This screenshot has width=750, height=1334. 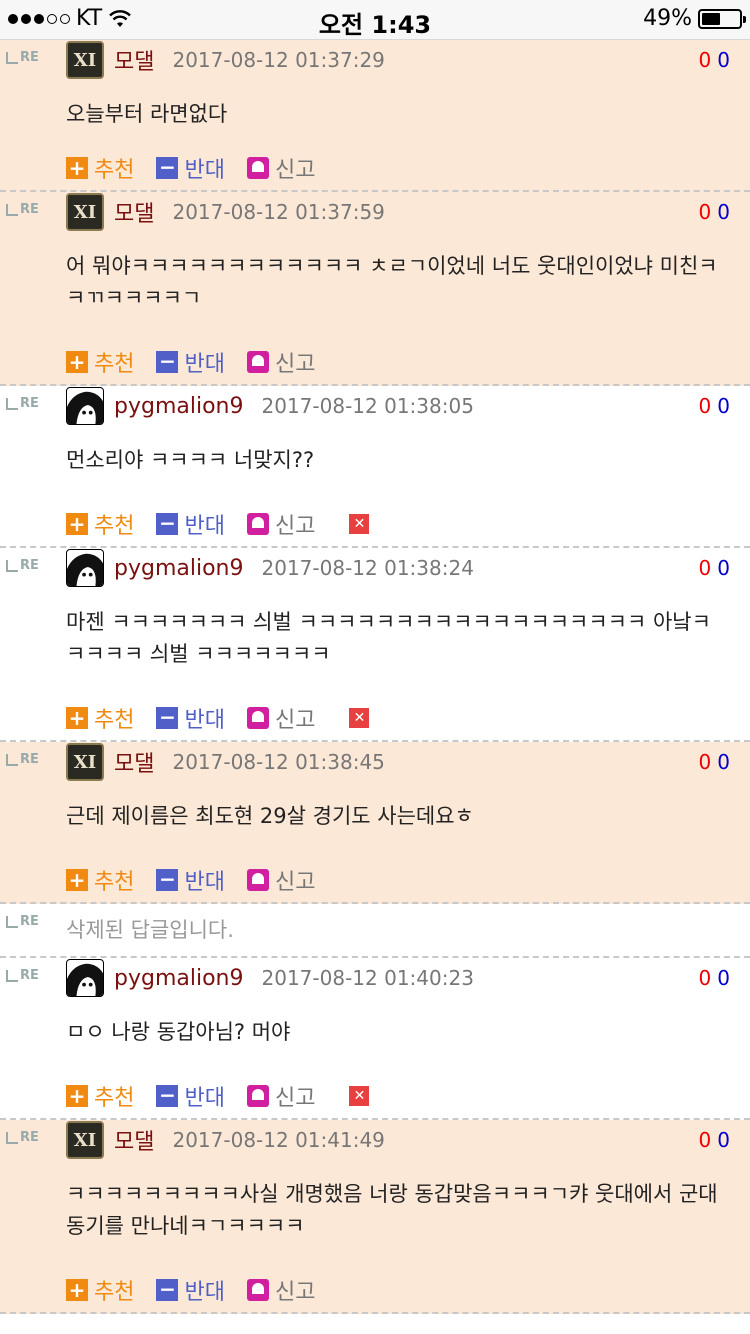 What do you see at coordinates (278, 212) in the screenshot?
I see `comment-date: 2017-08-12 01:37:59` at bounding box center [278, 212].